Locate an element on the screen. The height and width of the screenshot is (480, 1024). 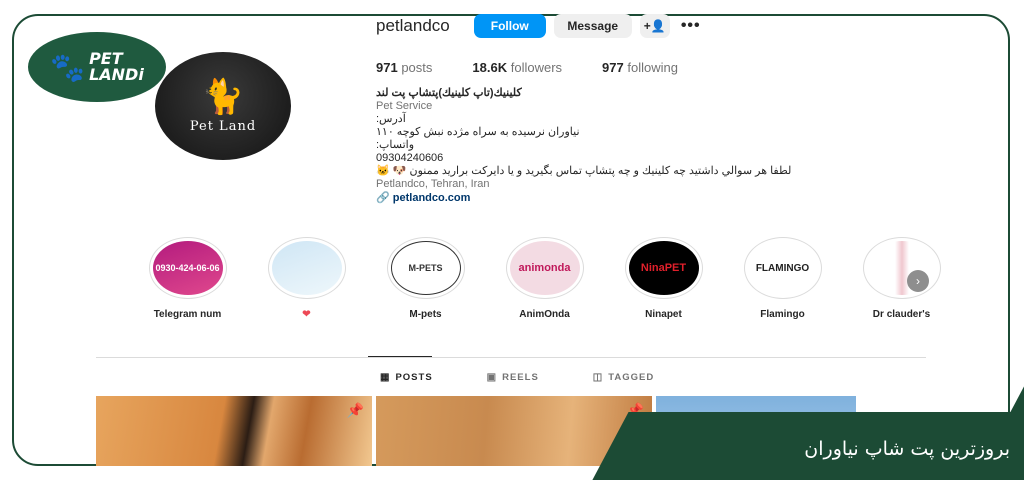
post-thumbnail: 📌 is located at coordinates (234, 431).